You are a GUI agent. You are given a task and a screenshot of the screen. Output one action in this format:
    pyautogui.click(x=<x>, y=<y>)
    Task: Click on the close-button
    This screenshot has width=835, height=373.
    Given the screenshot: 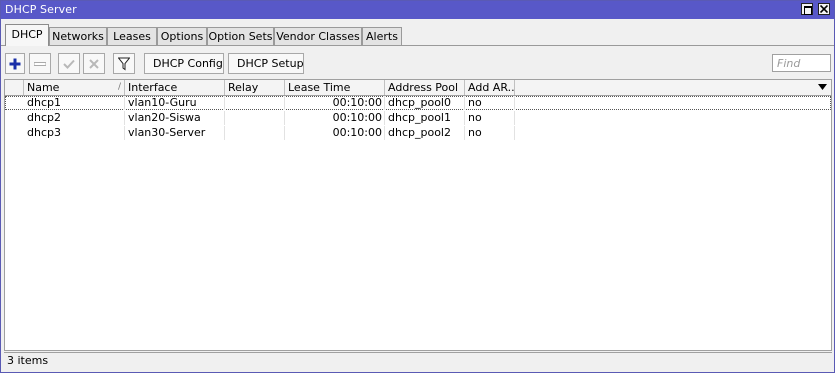 What is the action you would take?
    pyautogui.click(x=824, y=9)
    